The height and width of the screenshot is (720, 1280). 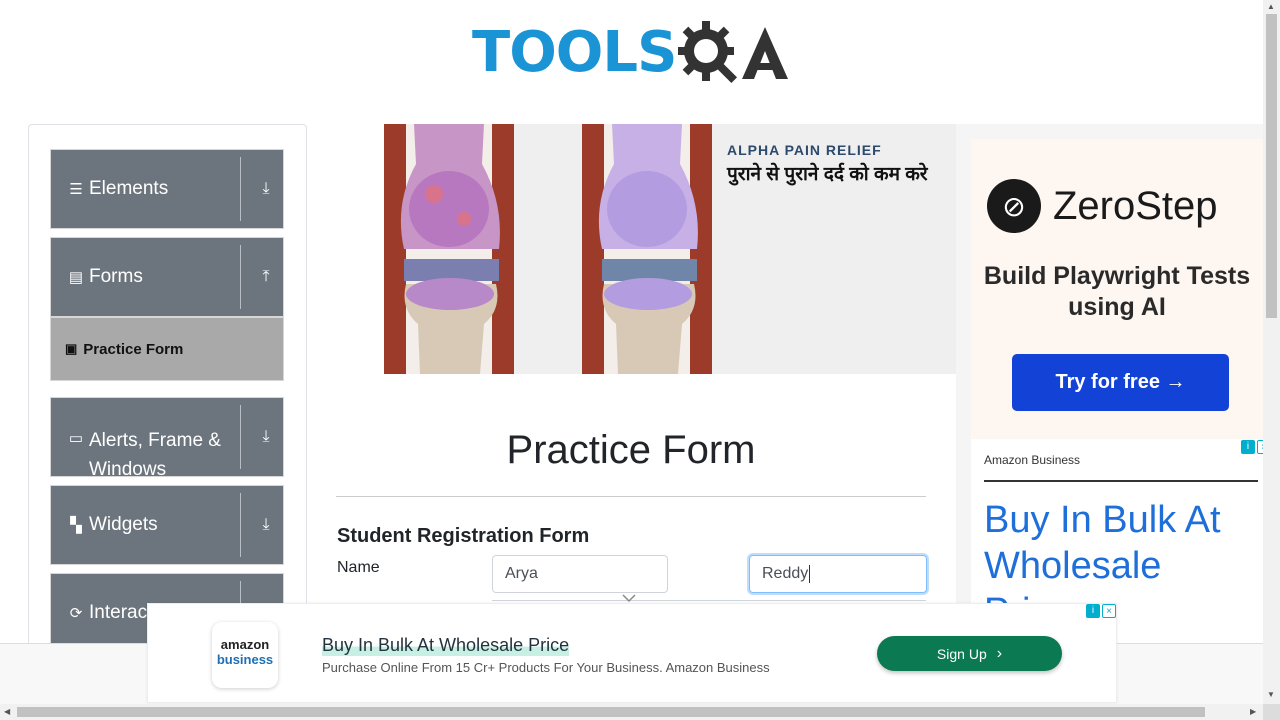 I want to click on amazon-ad-label: Amazon Business, so click(x=1032, y=460).